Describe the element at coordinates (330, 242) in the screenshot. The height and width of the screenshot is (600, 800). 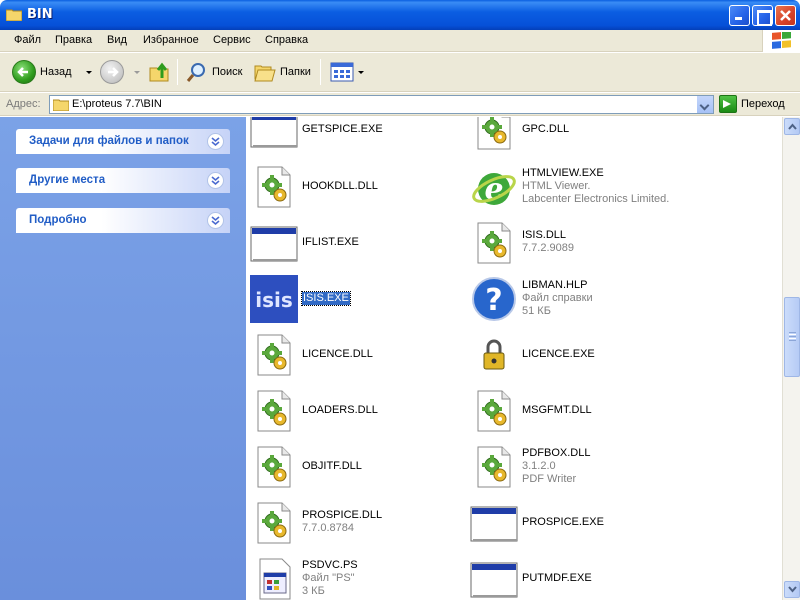
I see `file-name: IFLIST.EXE` at that location.